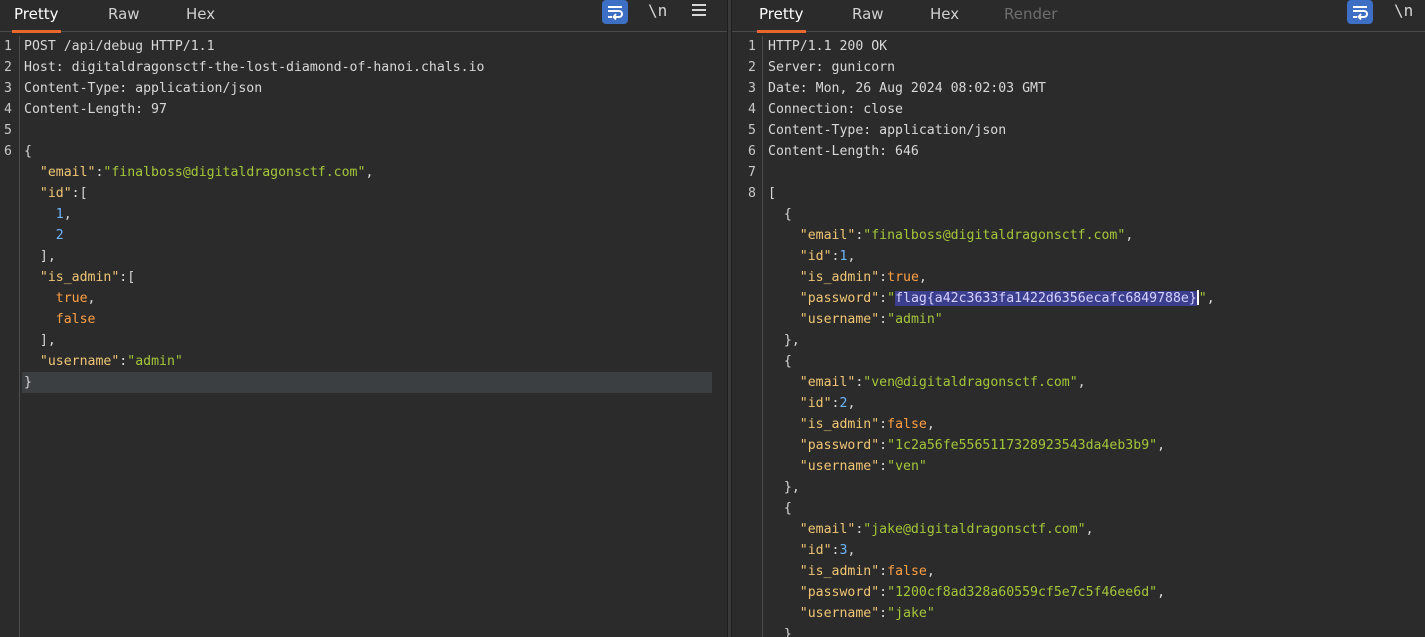 This screenshot has width=1425, height=637. I want to click on code-line: 4 Content-Length: 97, so click(363, 109).